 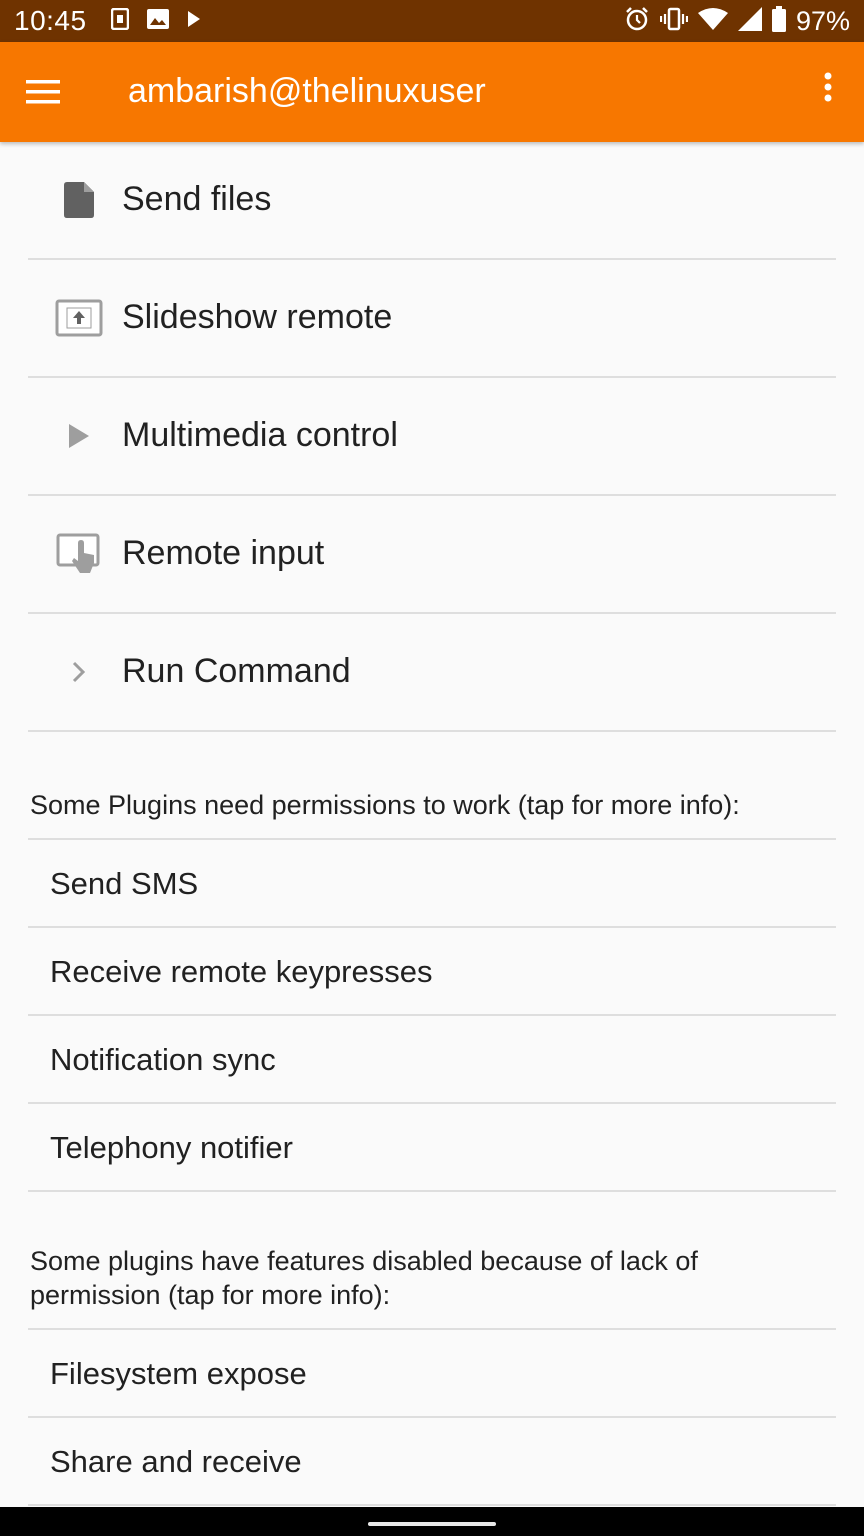 I want to click on gesture-home-handle, so click(x=432, y=1524).